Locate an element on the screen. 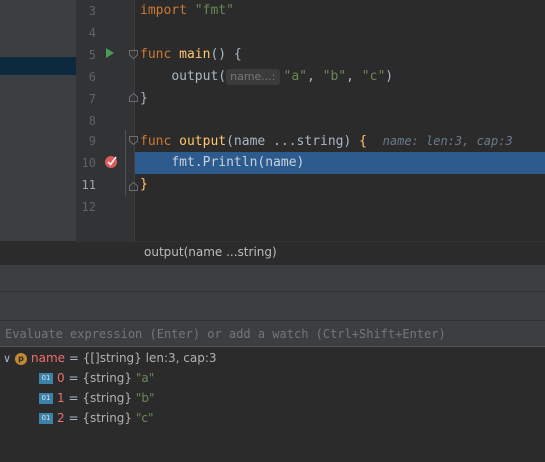 This screenshot has height=462, width=545. code-line-3: import "fmt" is located at coordinates (187, 11).